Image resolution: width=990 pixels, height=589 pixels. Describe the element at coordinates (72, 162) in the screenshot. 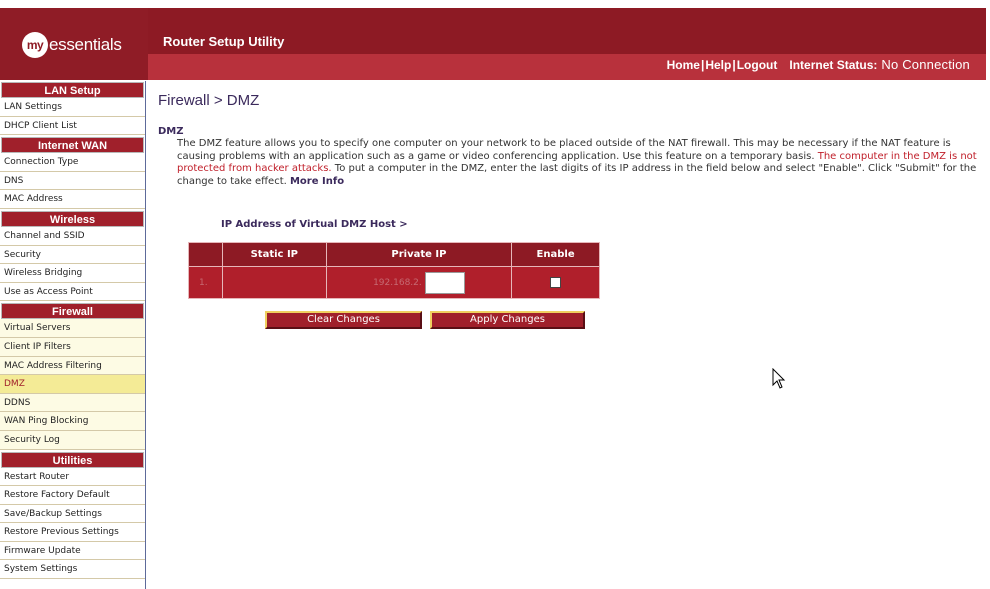

I see `sidebar-item-connection-type: Connection Type` at that location.